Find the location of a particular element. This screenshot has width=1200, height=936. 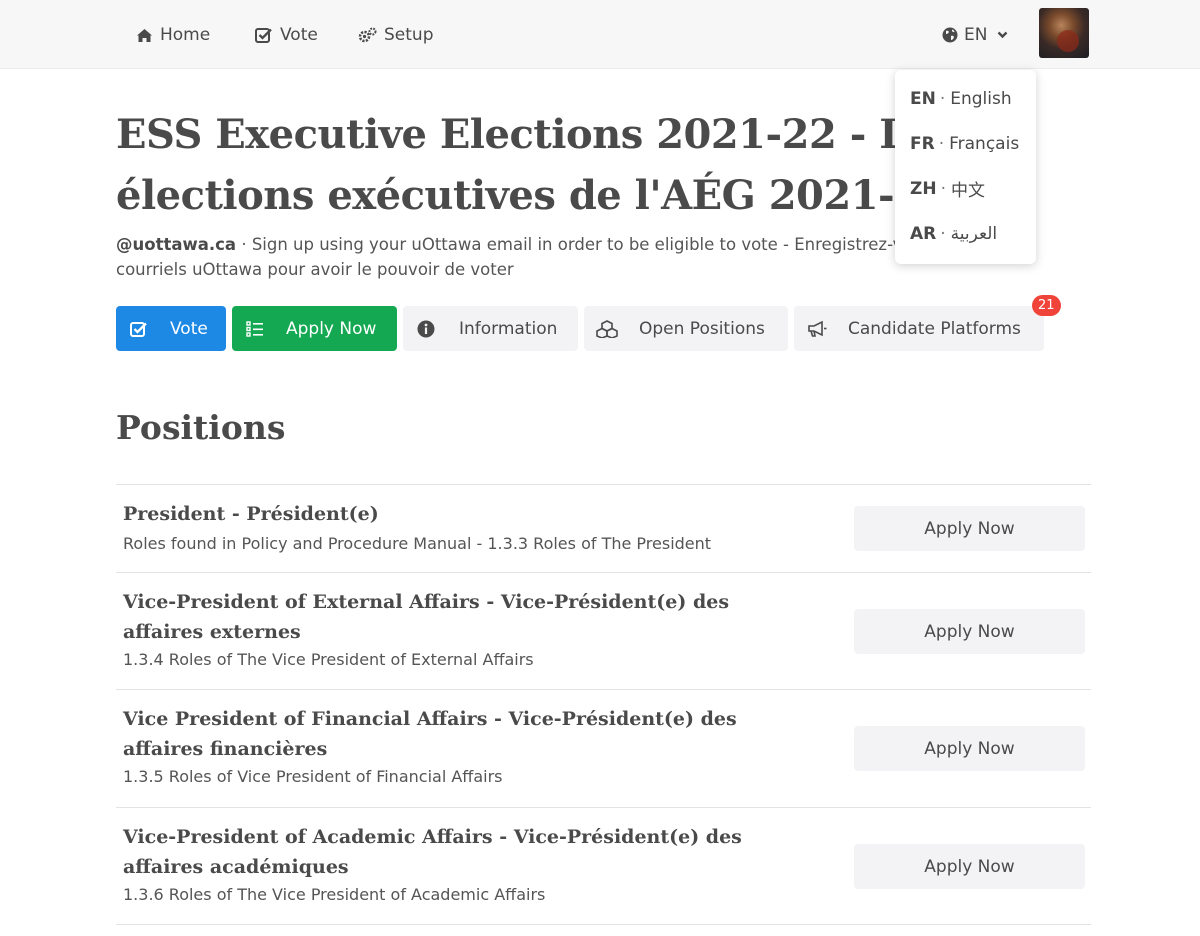

open-positions-button-label: Open Positions is located at coordinates (702, 328).